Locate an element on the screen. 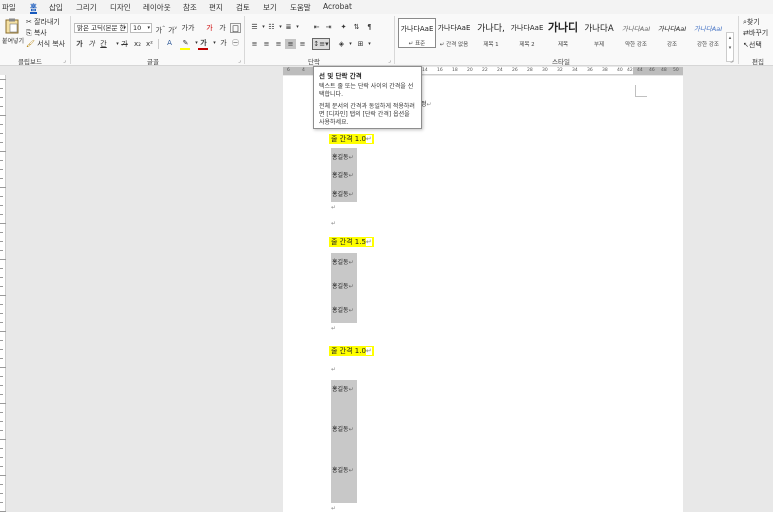 The image size is (773, 512). style-sample: 가나다AaE is located at coordinates (454, 28).